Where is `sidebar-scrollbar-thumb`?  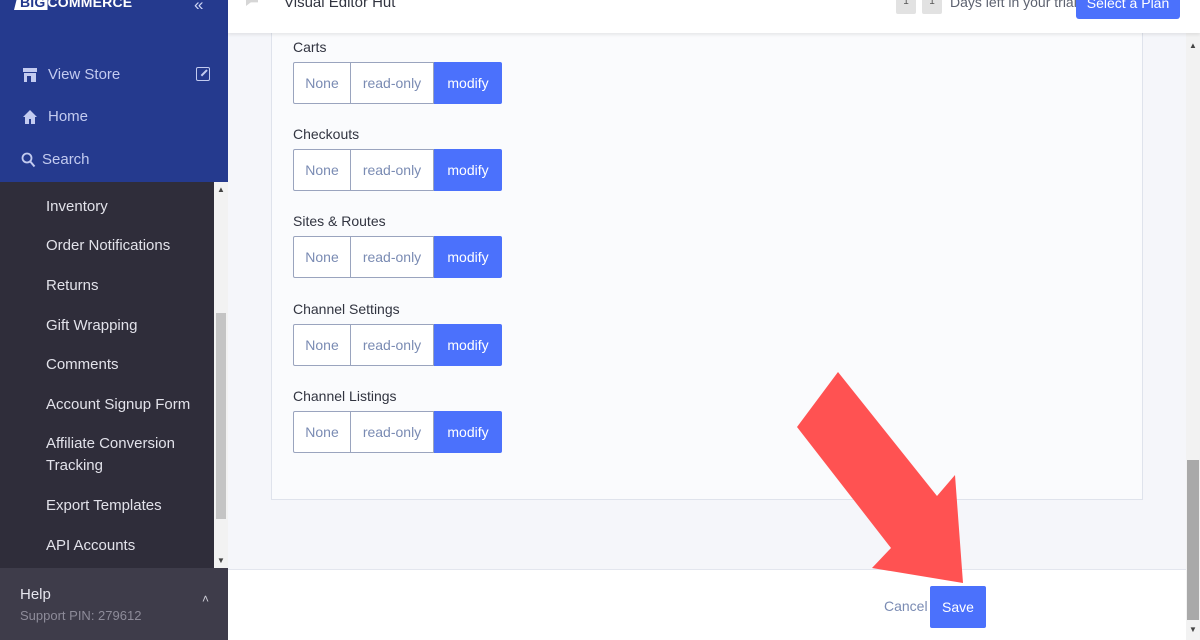 sidebar-scrollbar-thumb is located at coordinates (221, 416).